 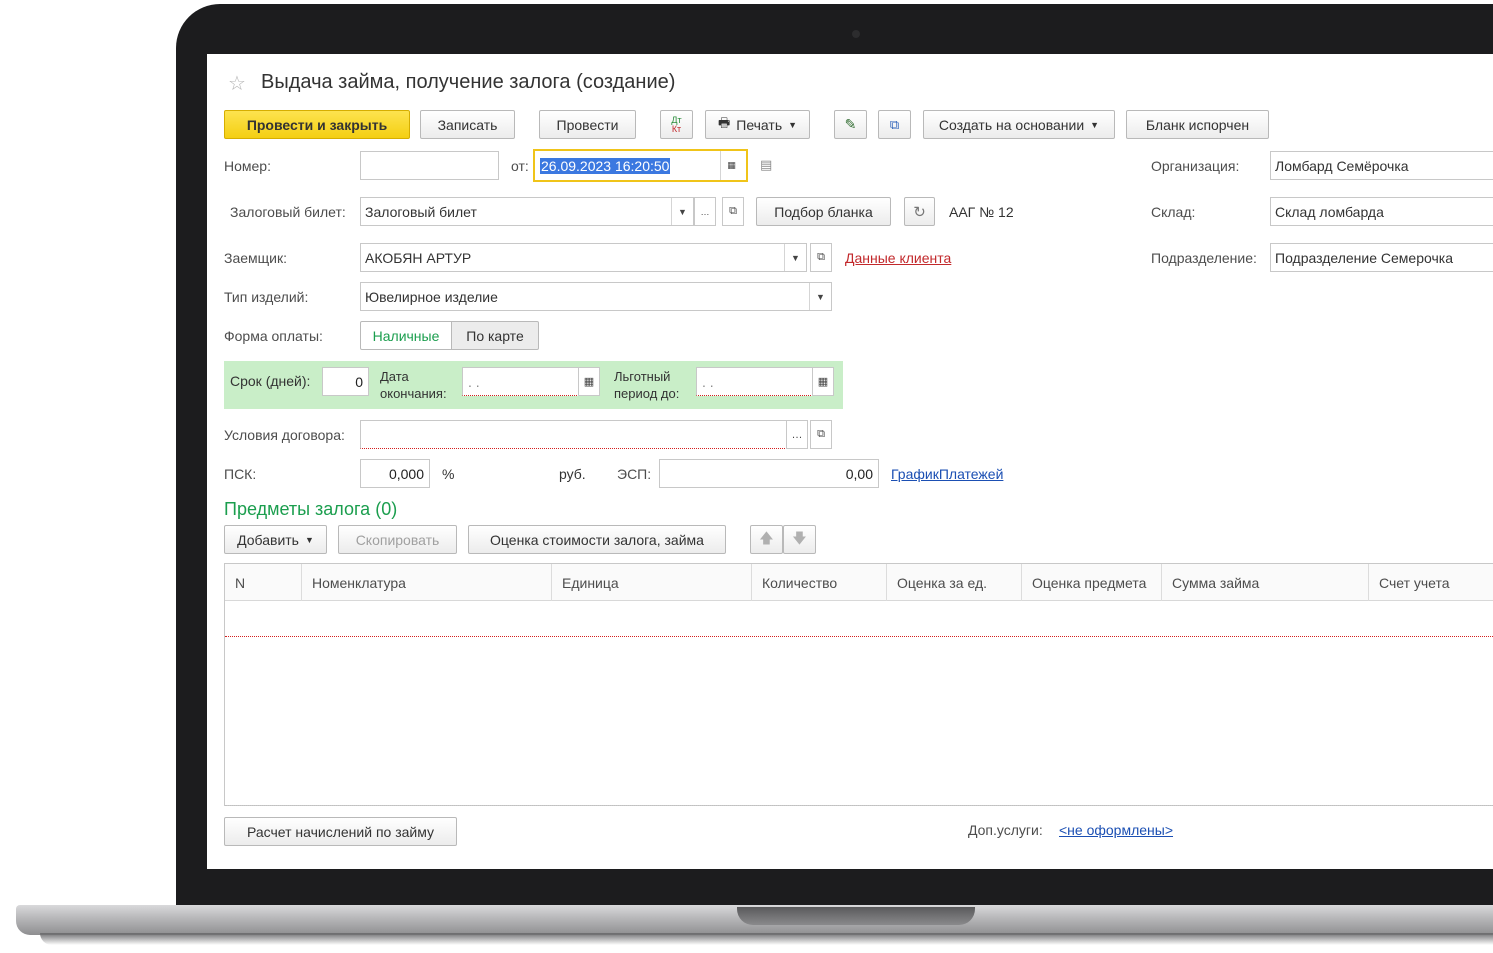 I want to click on ticket-dropdown-icon: ▼, so click(x=682, y=211).